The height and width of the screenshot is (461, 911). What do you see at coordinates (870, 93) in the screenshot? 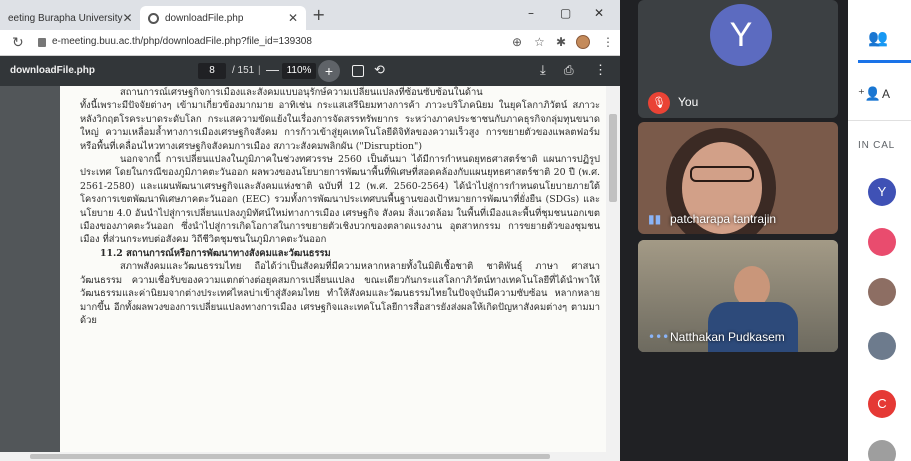
I see `add-person-icon: ⁺👤` at bounding box center [870, 93].